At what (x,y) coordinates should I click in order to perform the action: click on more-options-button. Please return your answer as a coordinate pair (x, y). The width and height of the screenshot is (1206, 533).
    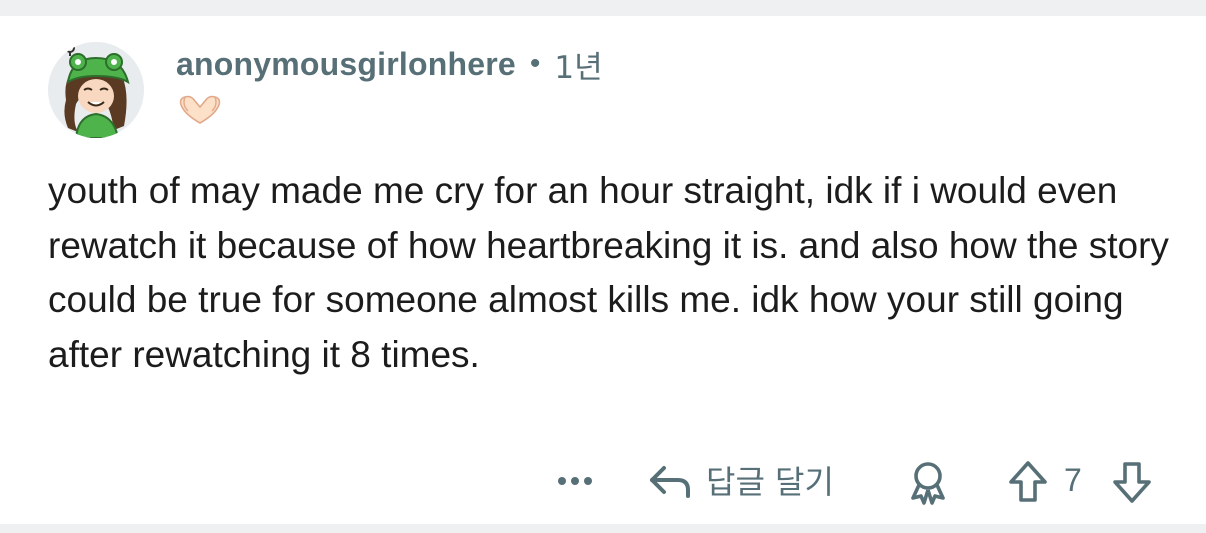
    Looking at the image, I should click on (575, 481).